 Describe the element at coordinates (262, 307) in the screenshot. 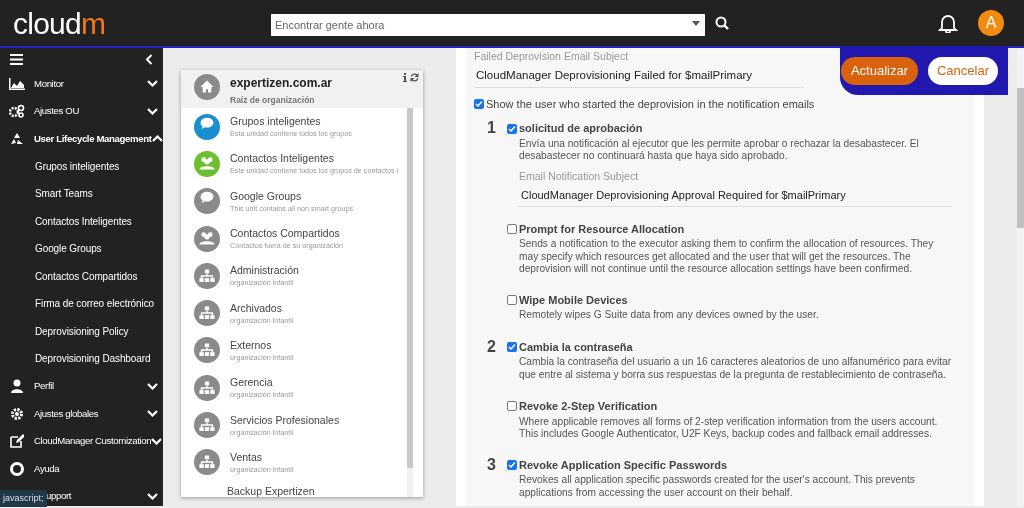

I see `org-unit-title: Archivados` at that location.